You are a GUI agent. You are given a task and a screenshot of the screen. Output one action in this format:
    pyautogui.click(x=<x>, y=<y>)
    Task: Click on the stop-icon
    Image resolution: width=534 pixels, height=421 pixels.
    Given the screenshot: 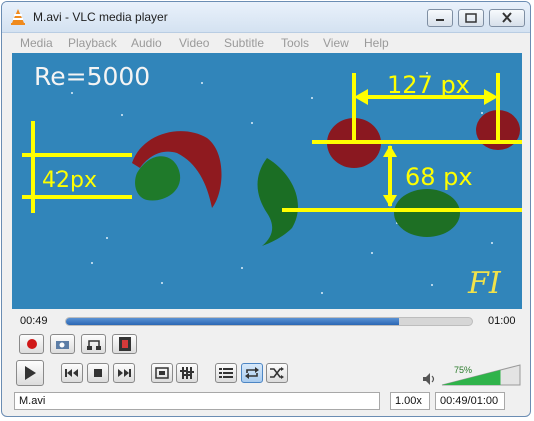 What is the action you would take?
    pyautogui.click(x=98, y=373)
    